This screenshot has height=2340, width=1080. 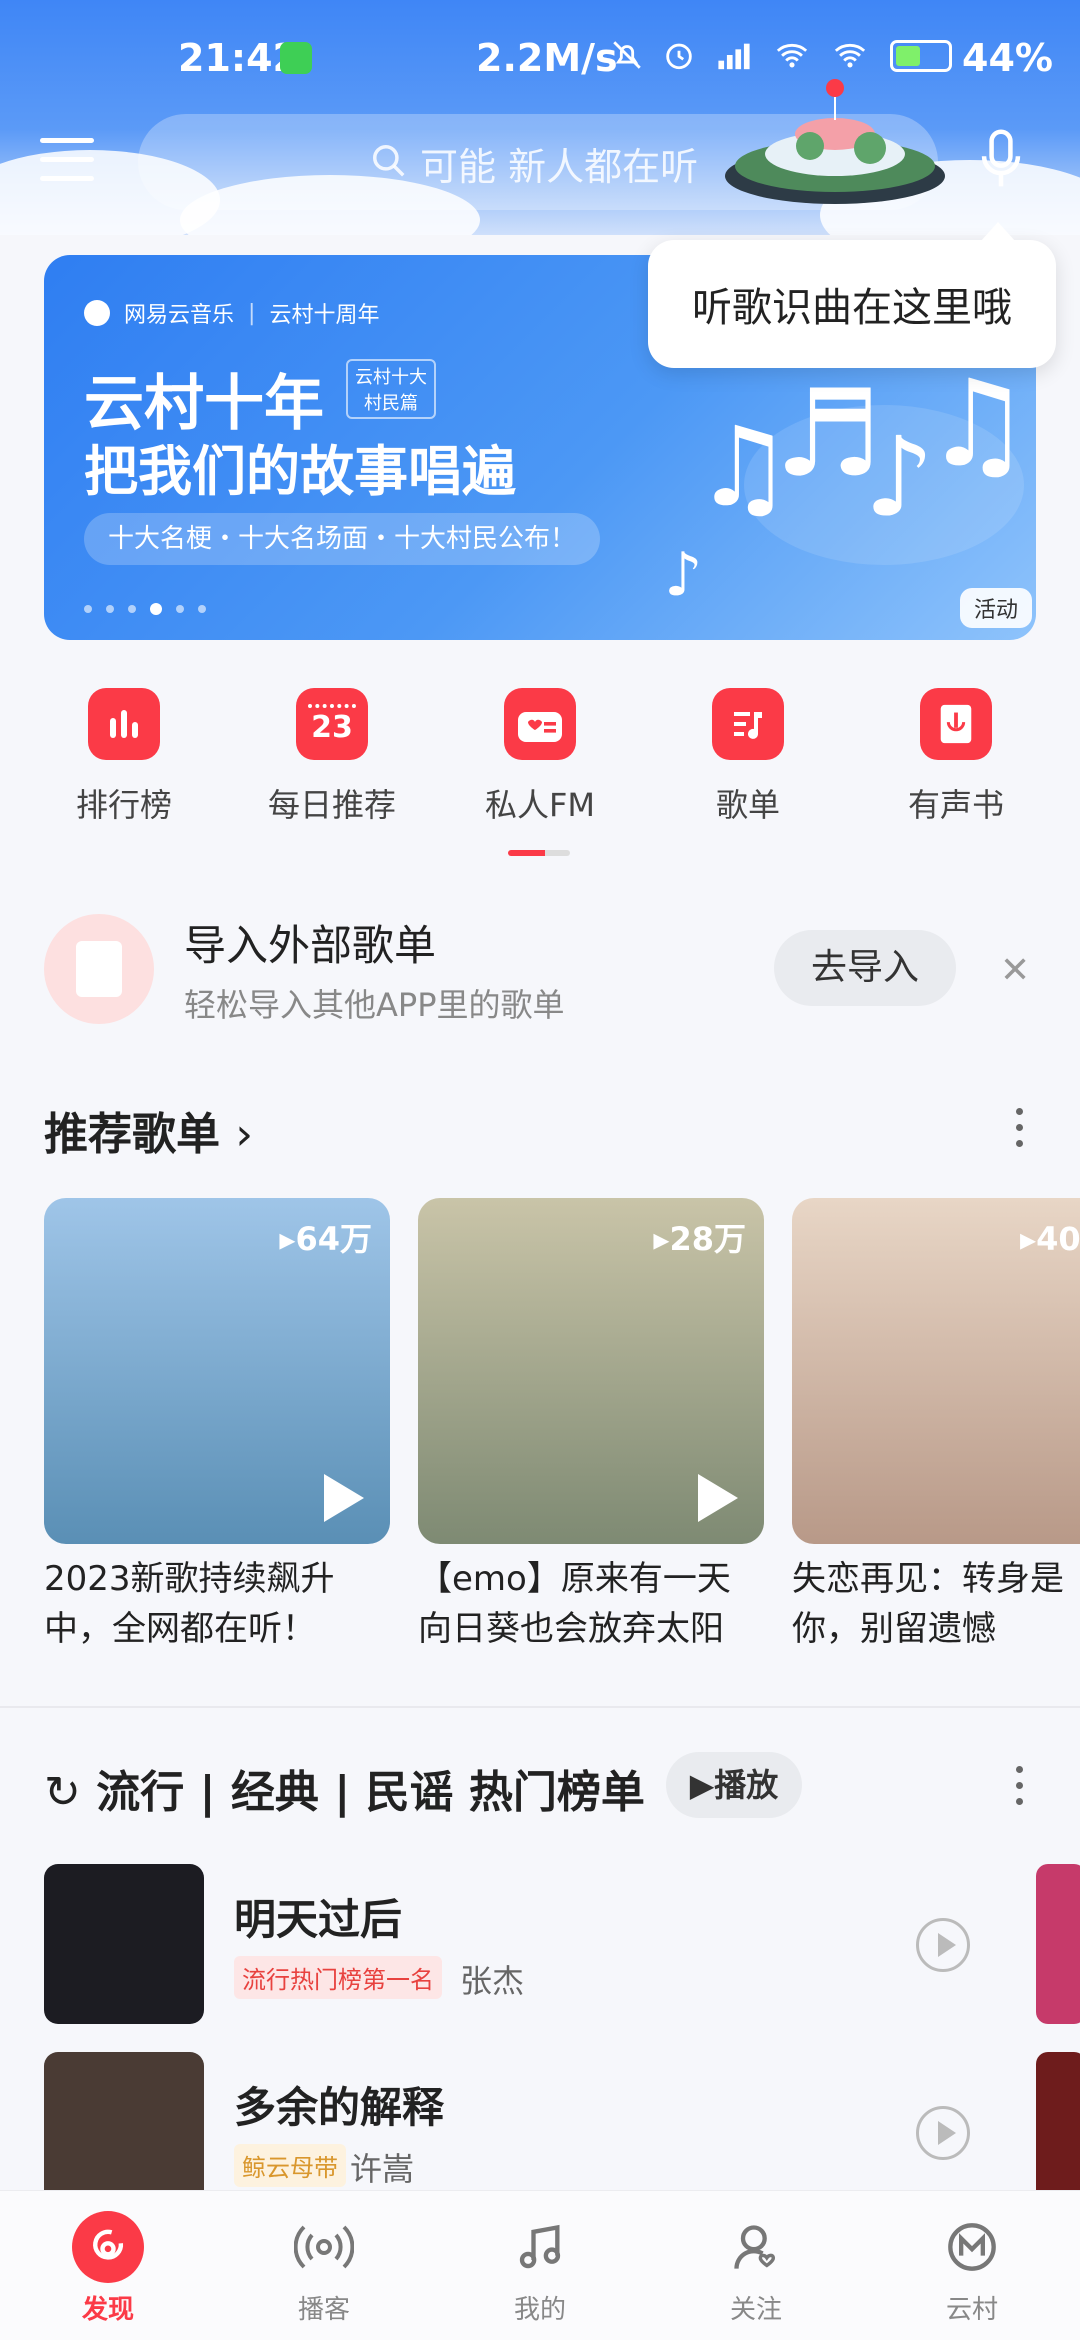 I want to click on quicknav-item-fm: 私人FM, so click(x=540, y=757).